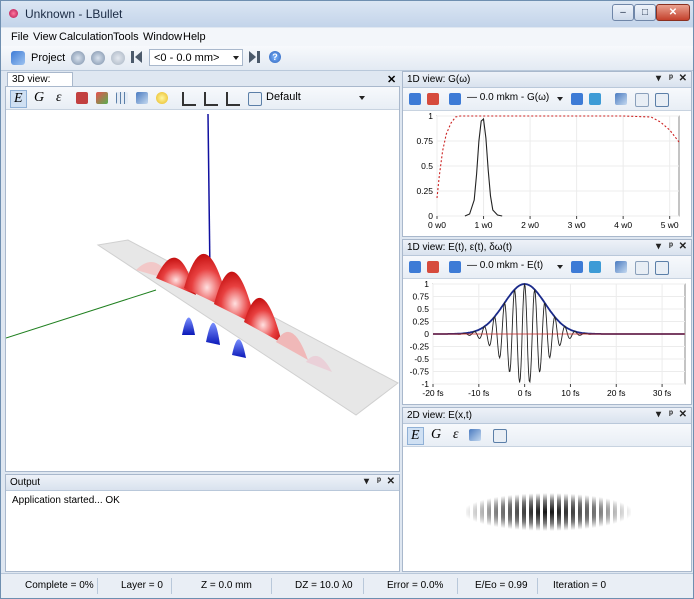 This screenshot has width=694, height=599. I want to click on y-tick-label: 1, so click(430, 116).